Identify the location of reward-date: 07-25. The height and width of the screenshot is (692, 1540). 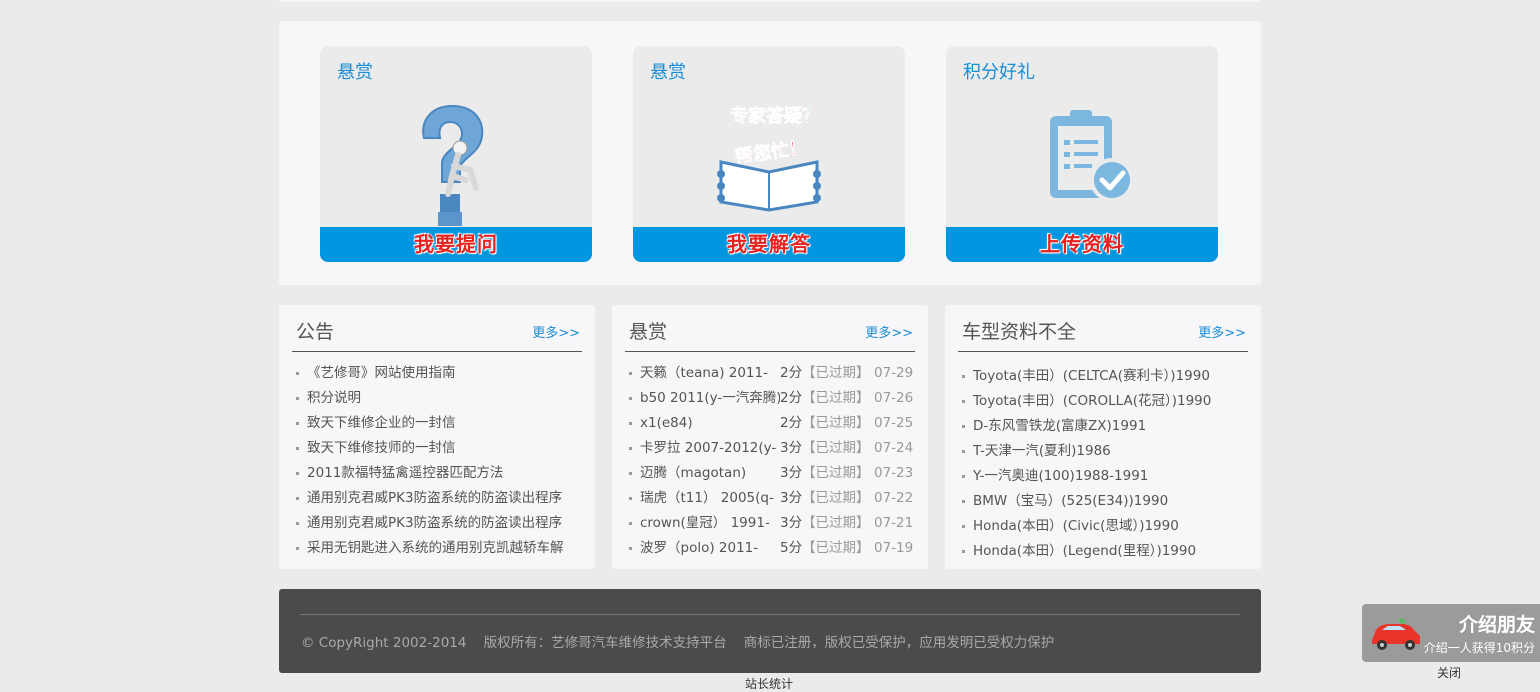
(894, 423).